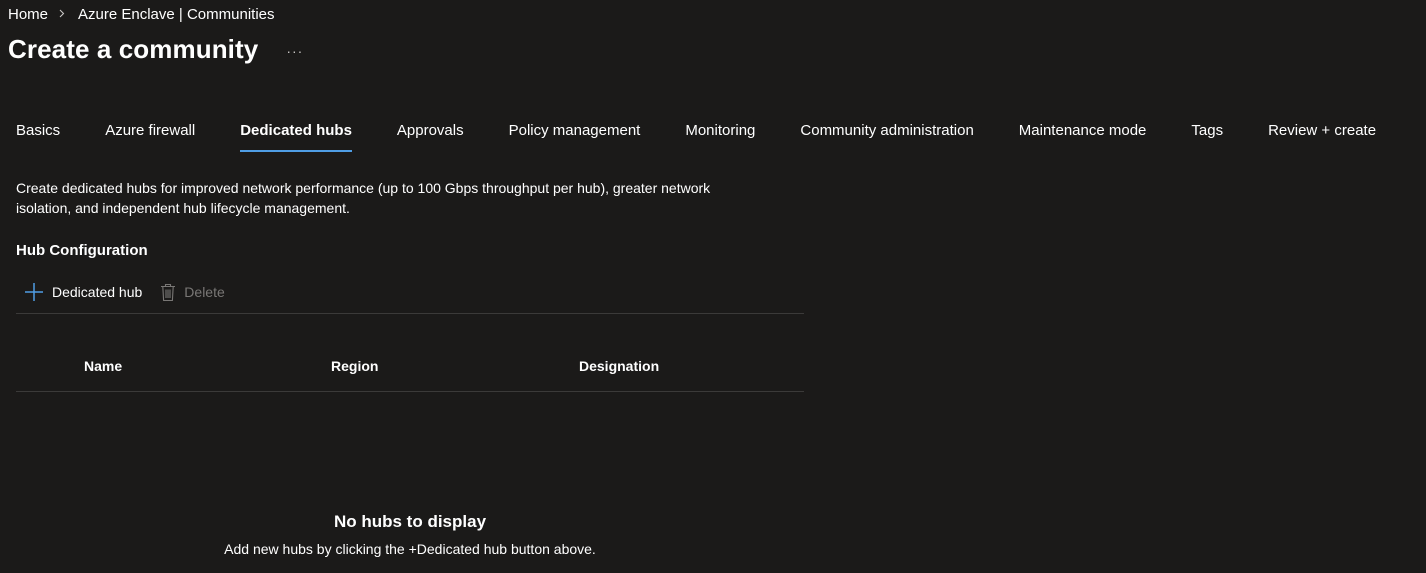 Image resolution: width=1426 pixels, height=573 pixels. I want to click on breadcrumb-communities: Azure Enclave | Communities, so click(176, 14).